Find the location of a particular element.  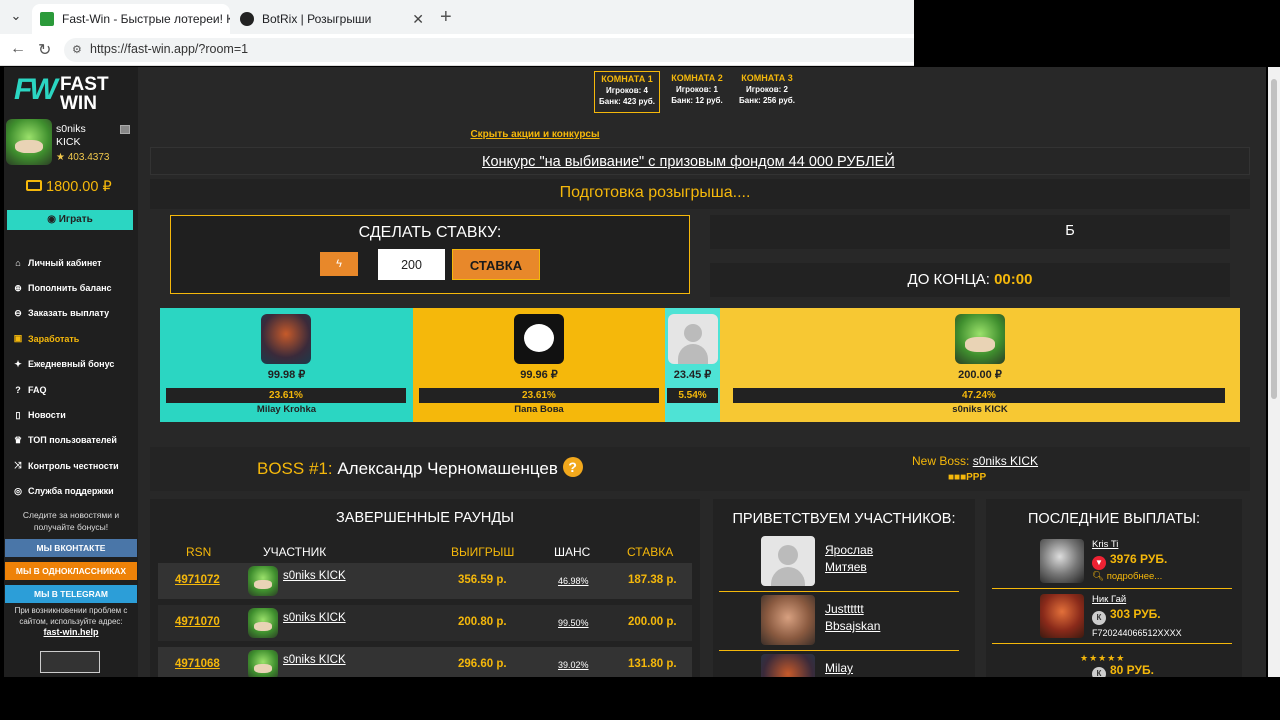

list-item: К 80 РУБ. is located at coordinates (1112, 670).